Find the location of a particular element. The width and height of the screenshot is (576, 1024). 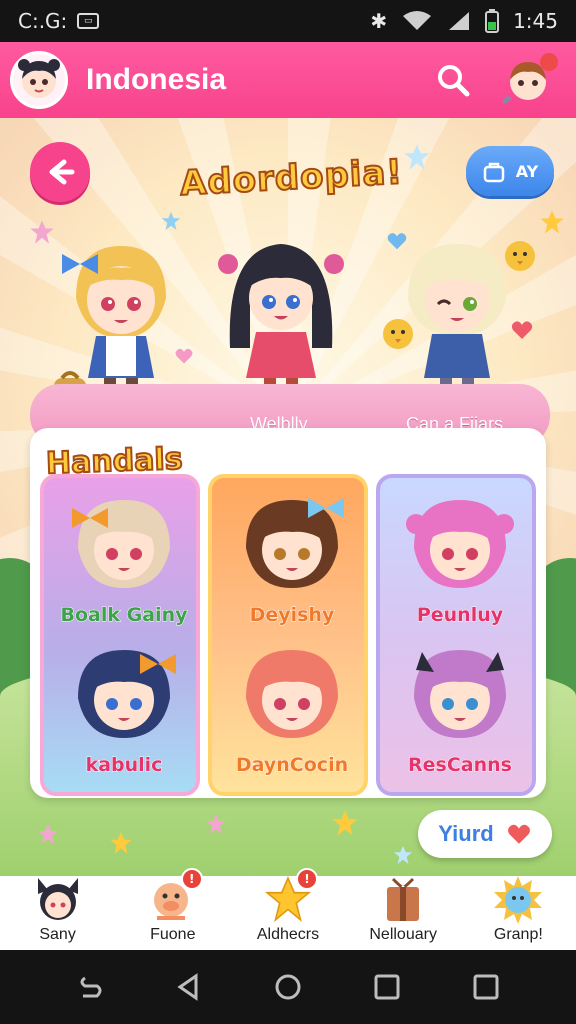

tab-nellouary: Nellouary is located at coordinates (403, 909).